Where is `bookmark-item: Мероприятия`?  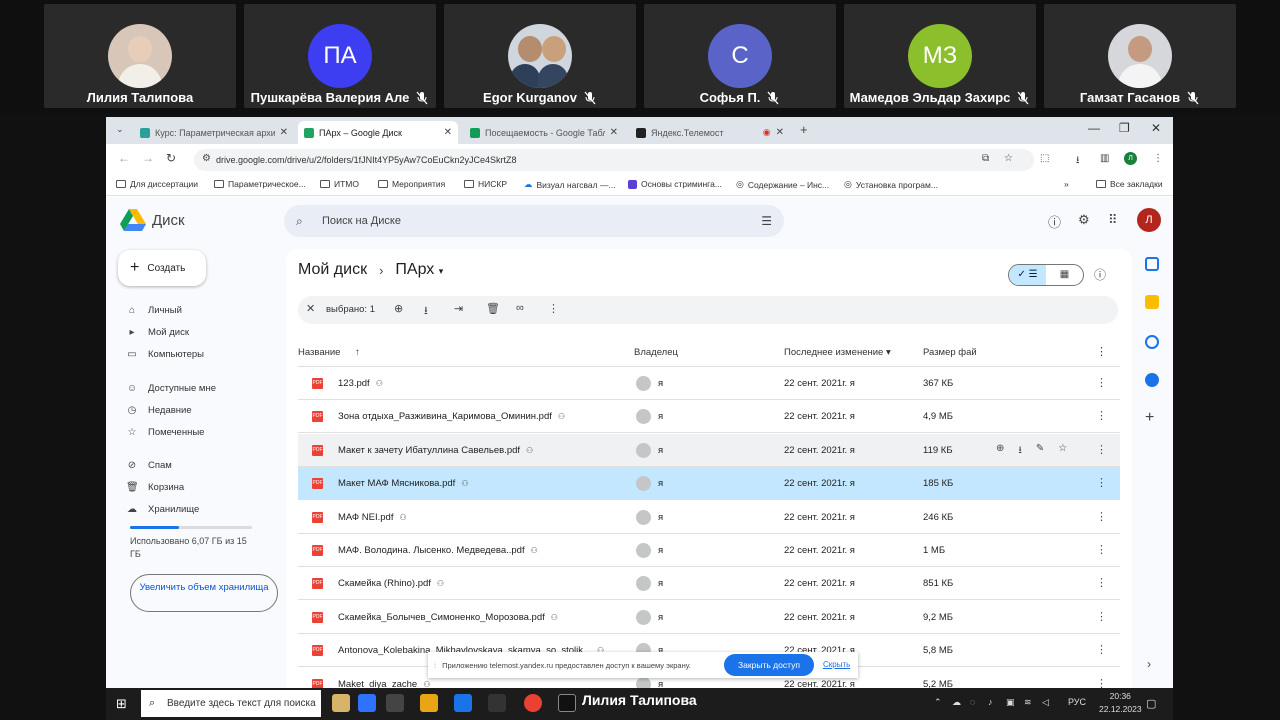 bookmark-item: Мероприятия is located at coordinates (411, 184).